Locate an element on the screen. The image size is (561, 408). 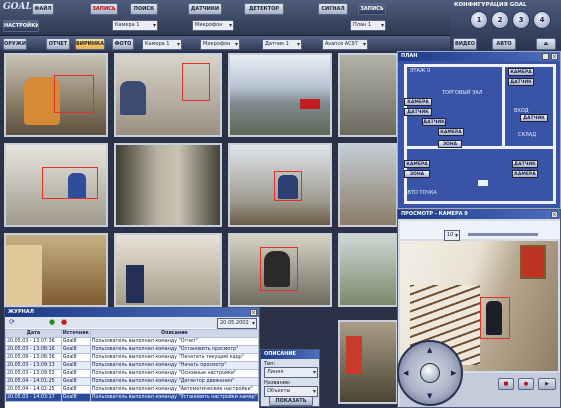
type-select: Линия is located at coordinates (291, 372).